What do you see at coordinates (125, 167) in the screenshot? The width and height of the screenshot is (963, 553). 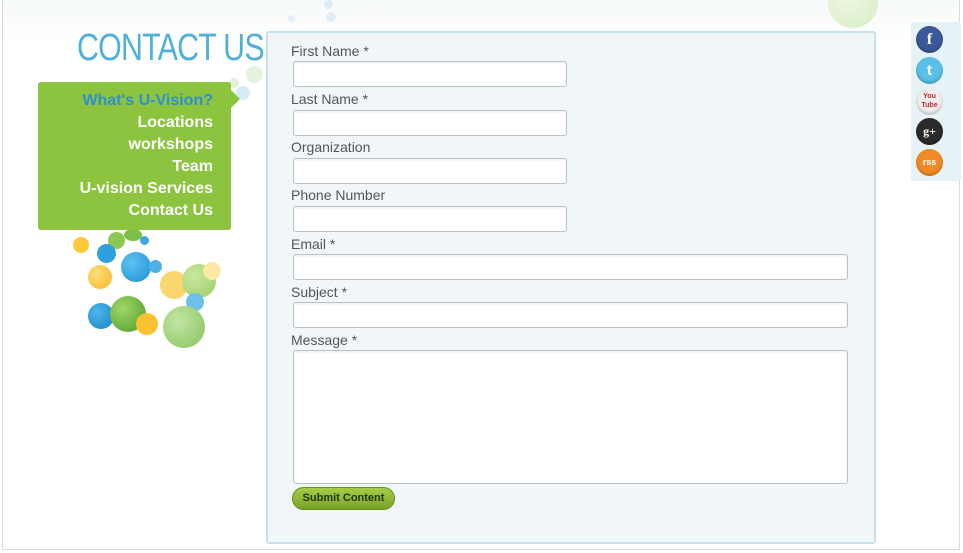 I see `nav-item-team: Team` at bounding box center [125, 167].